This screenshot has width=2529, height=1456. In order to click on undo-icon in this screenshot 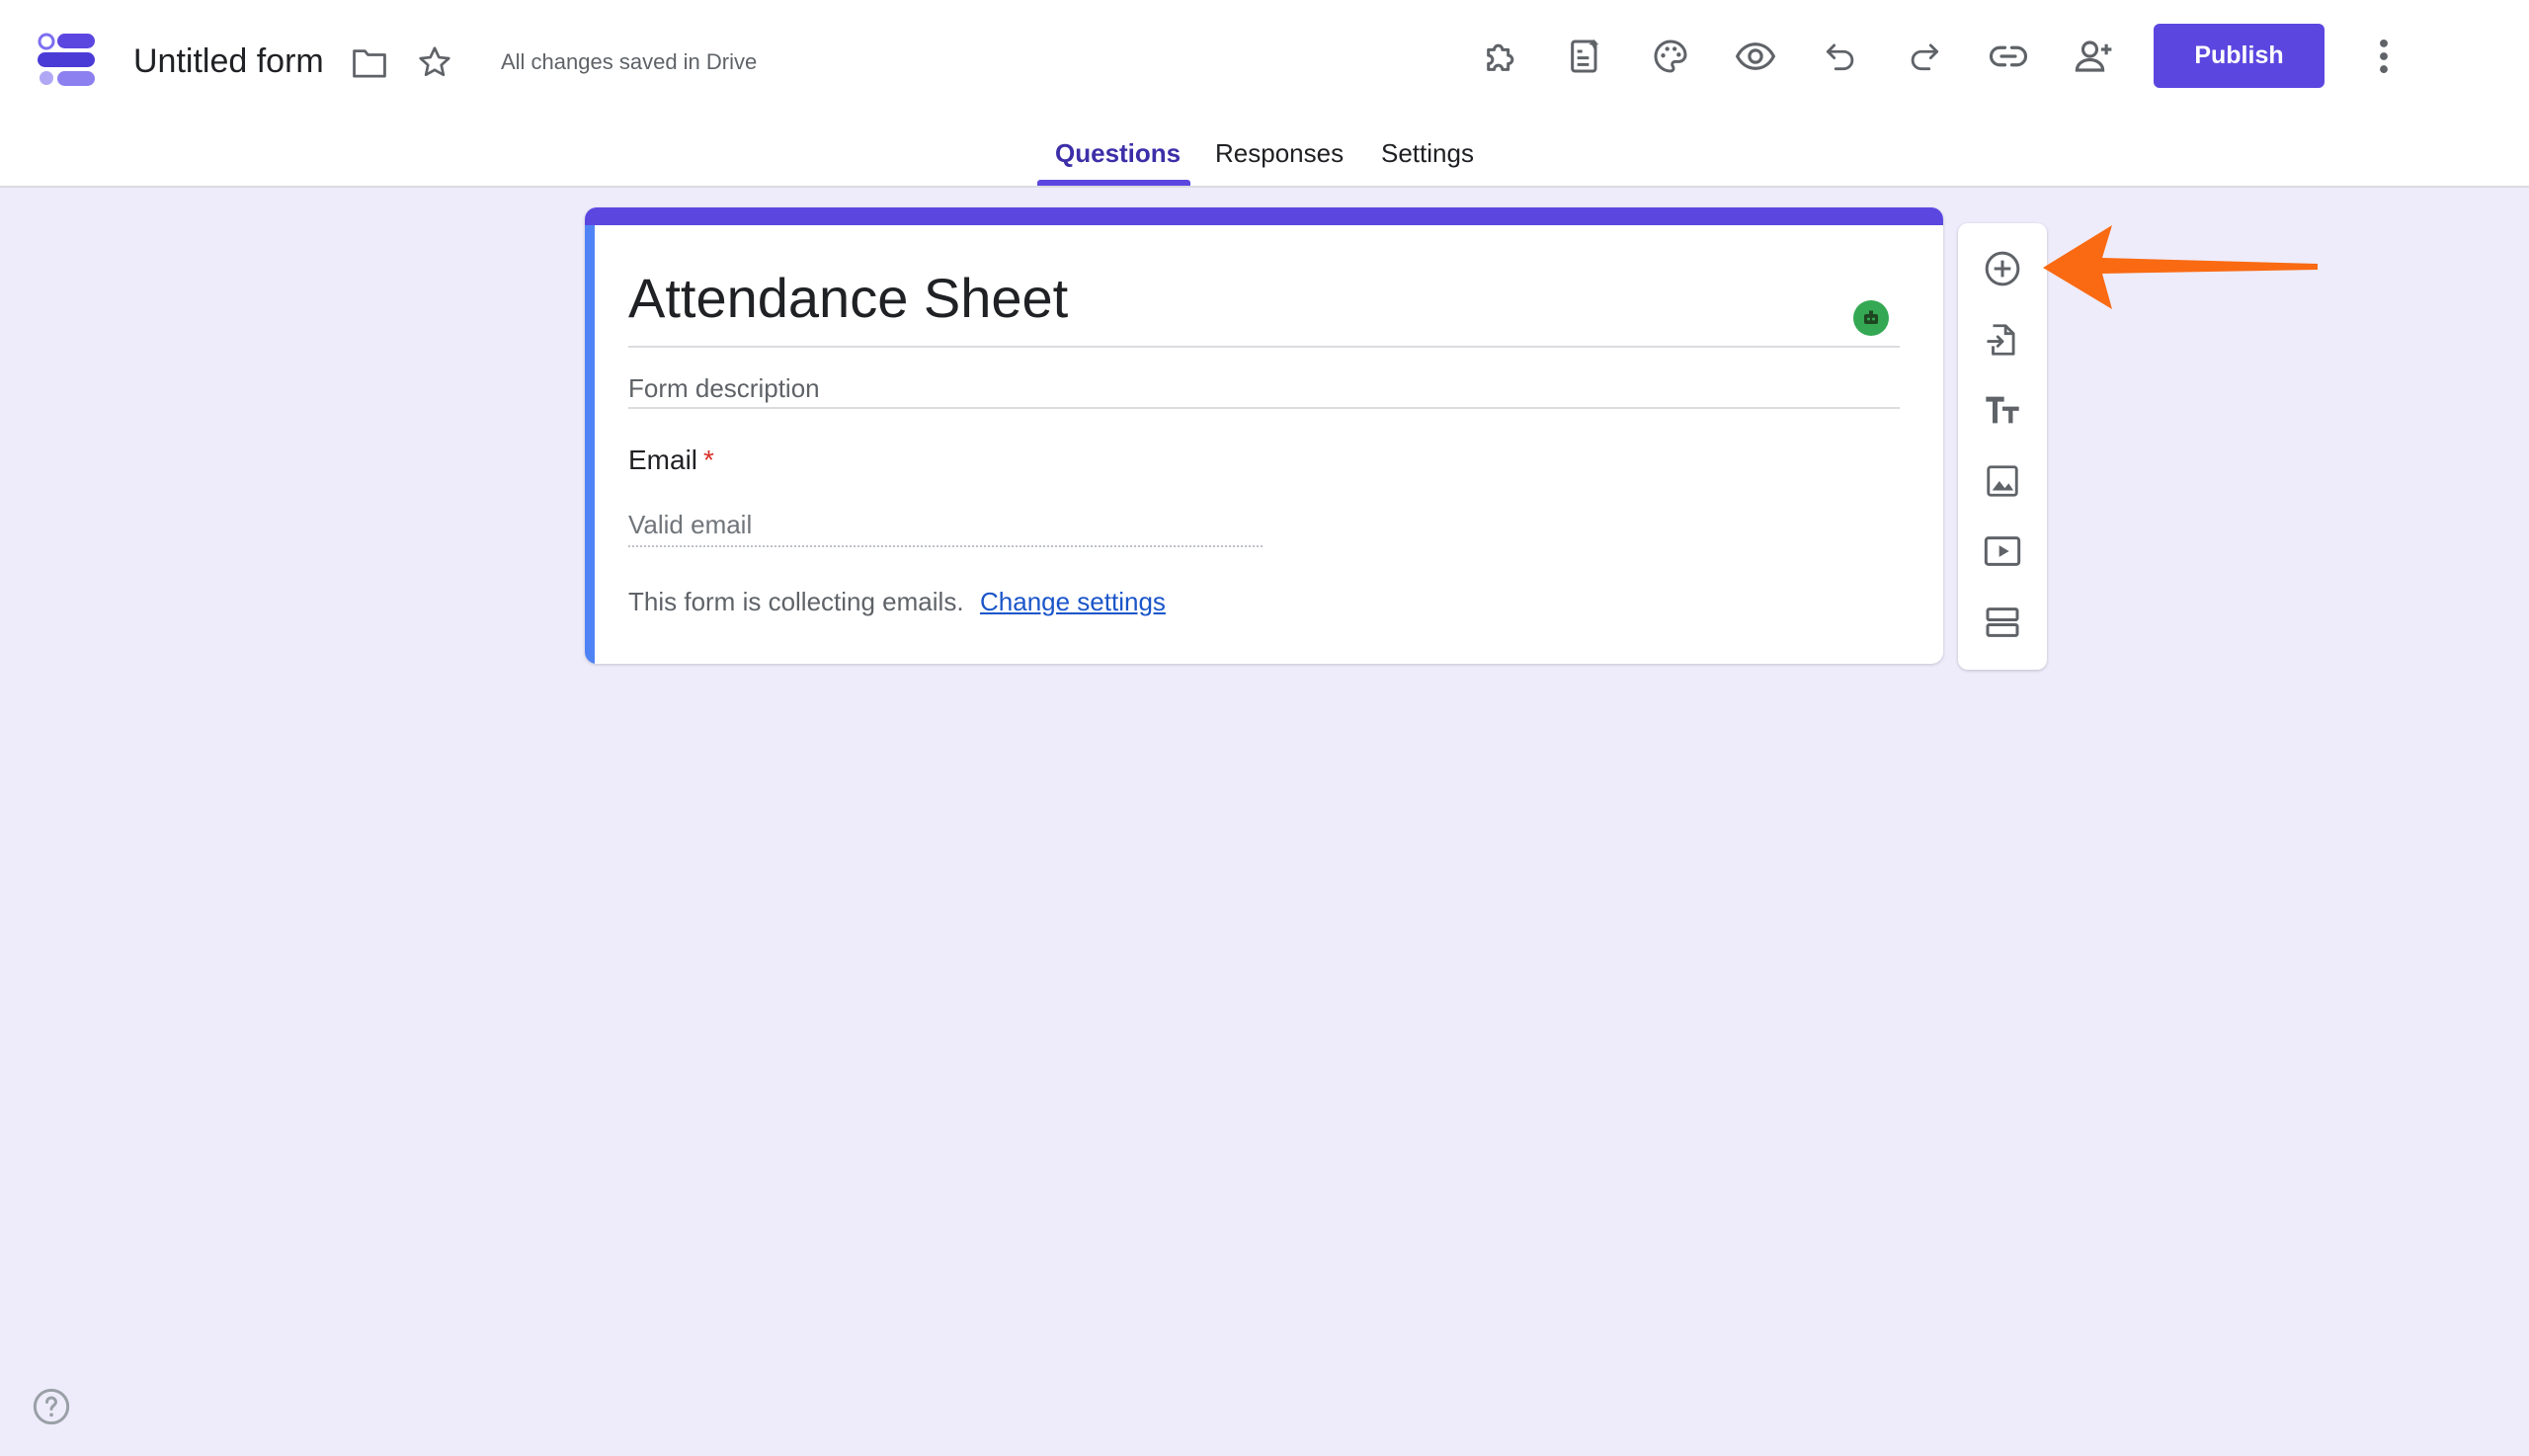, I will do `click(1840, 56)`.